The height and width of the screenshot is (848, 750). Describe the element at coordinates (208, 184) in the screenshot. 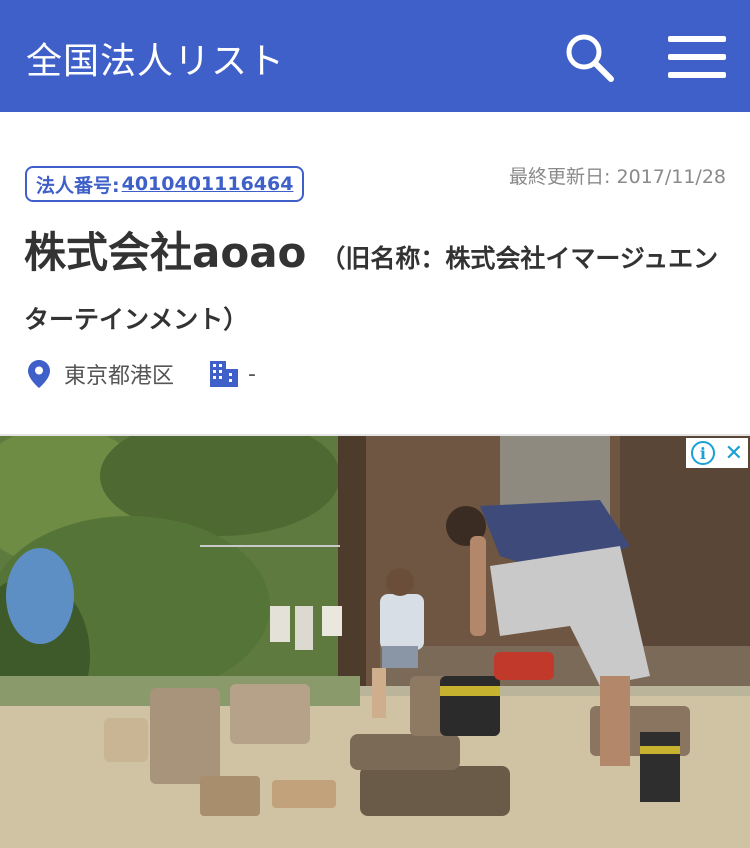

I see `corporate-number-link: 4010401116464` at that location.